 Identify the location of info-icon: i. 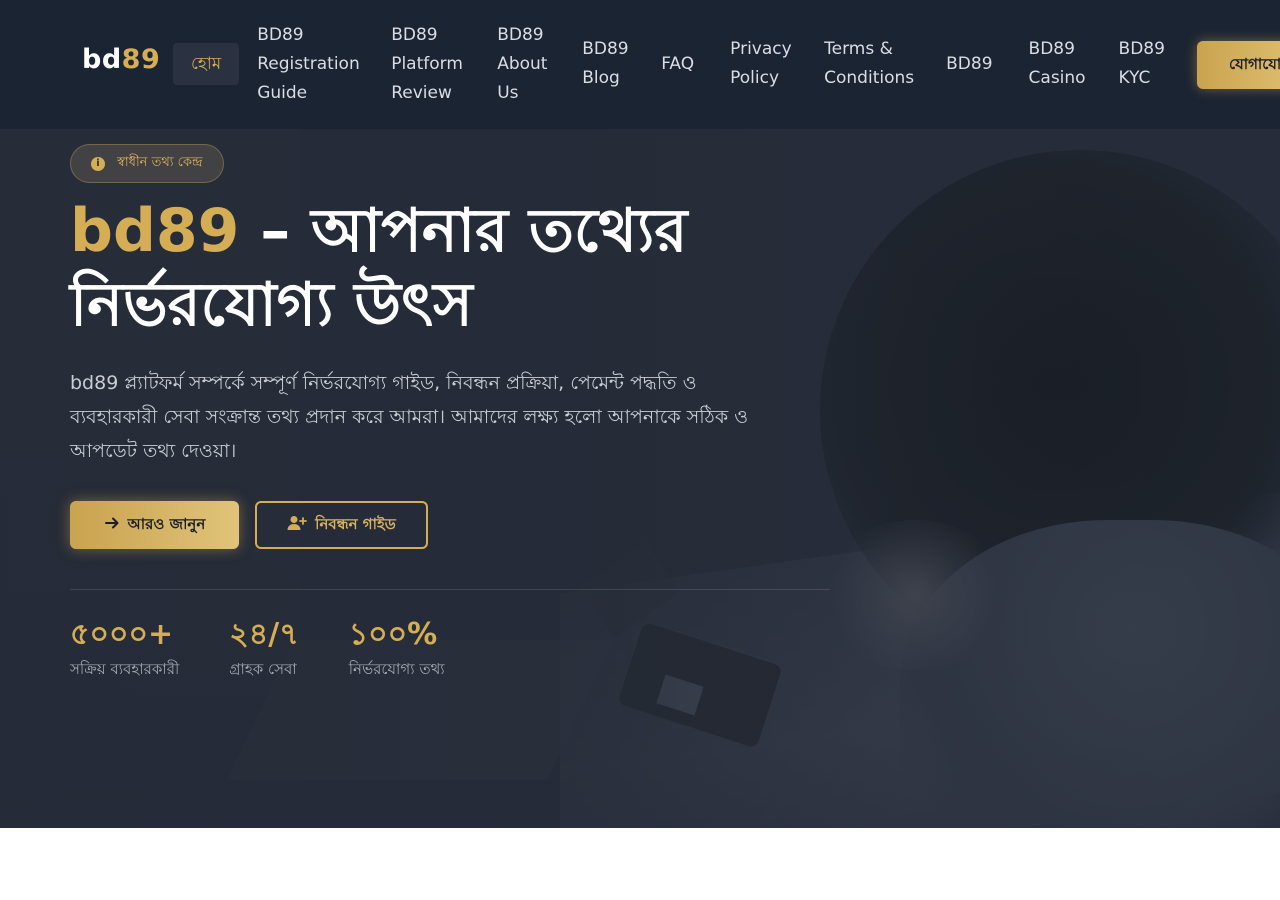
(98, 163).